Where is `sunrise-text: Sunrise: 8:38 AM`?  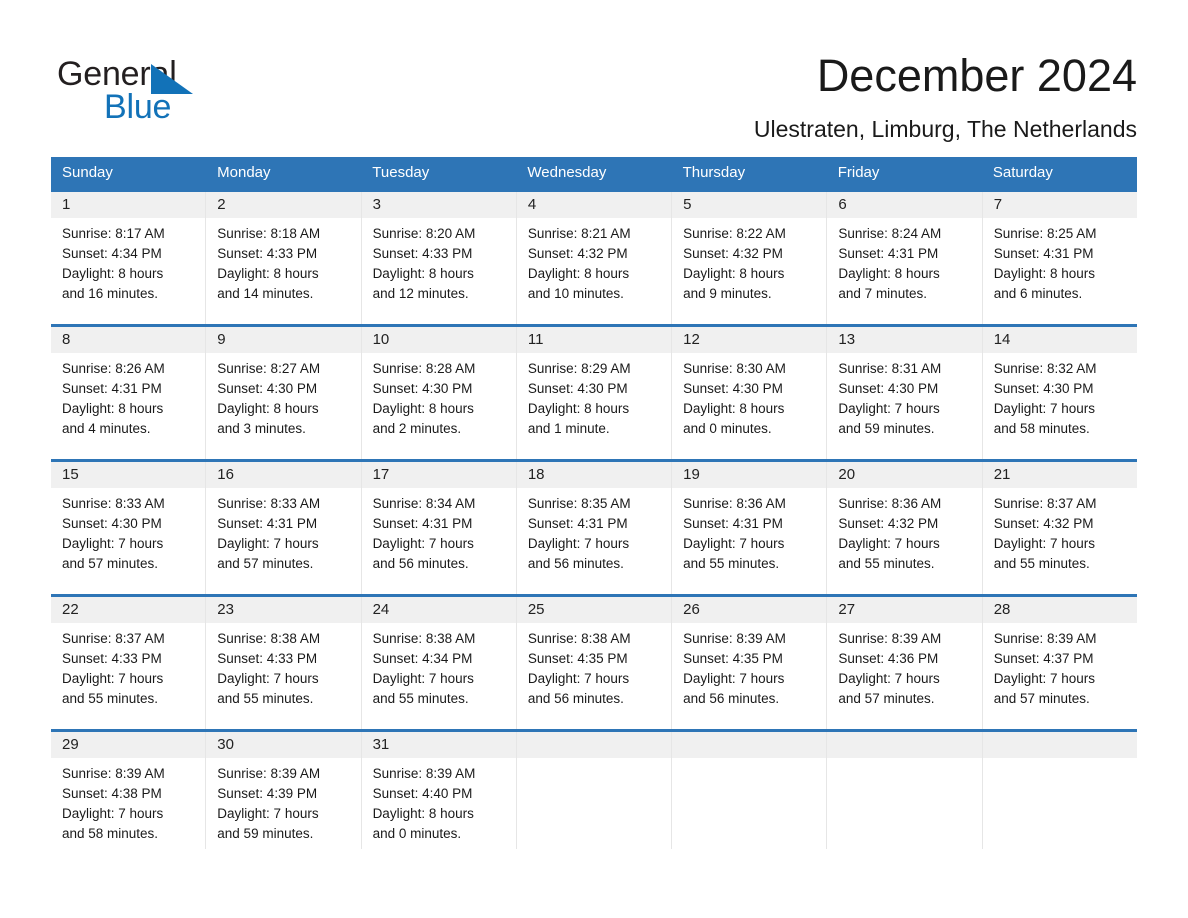
sunrise-text: Sunrise: 8:38 AM is located at coordinates (579, 638).